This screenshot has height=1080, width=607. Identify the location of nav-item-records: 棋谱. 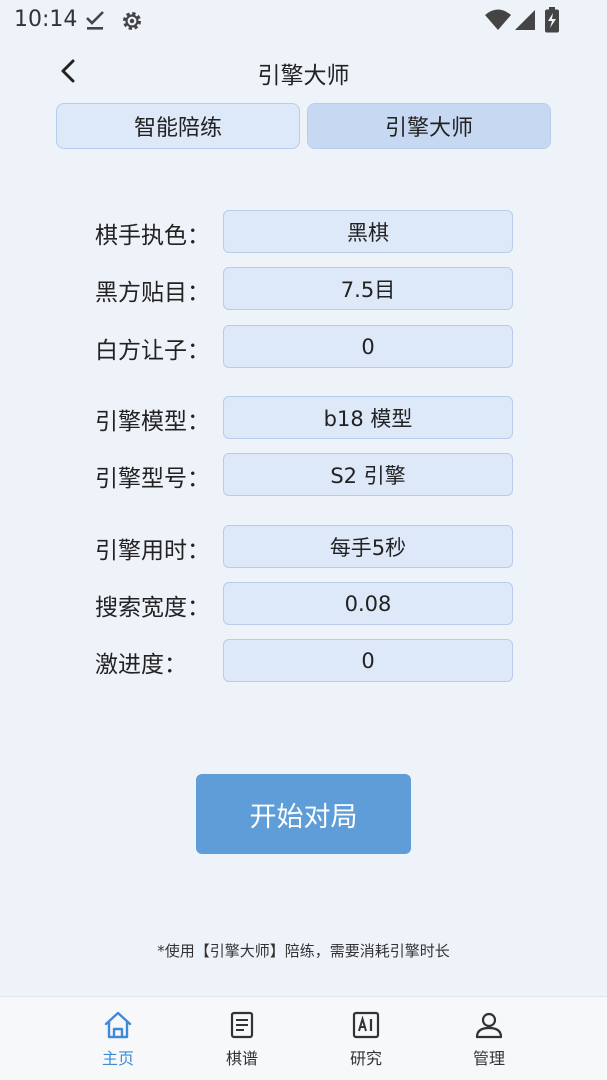
(242, 1039).